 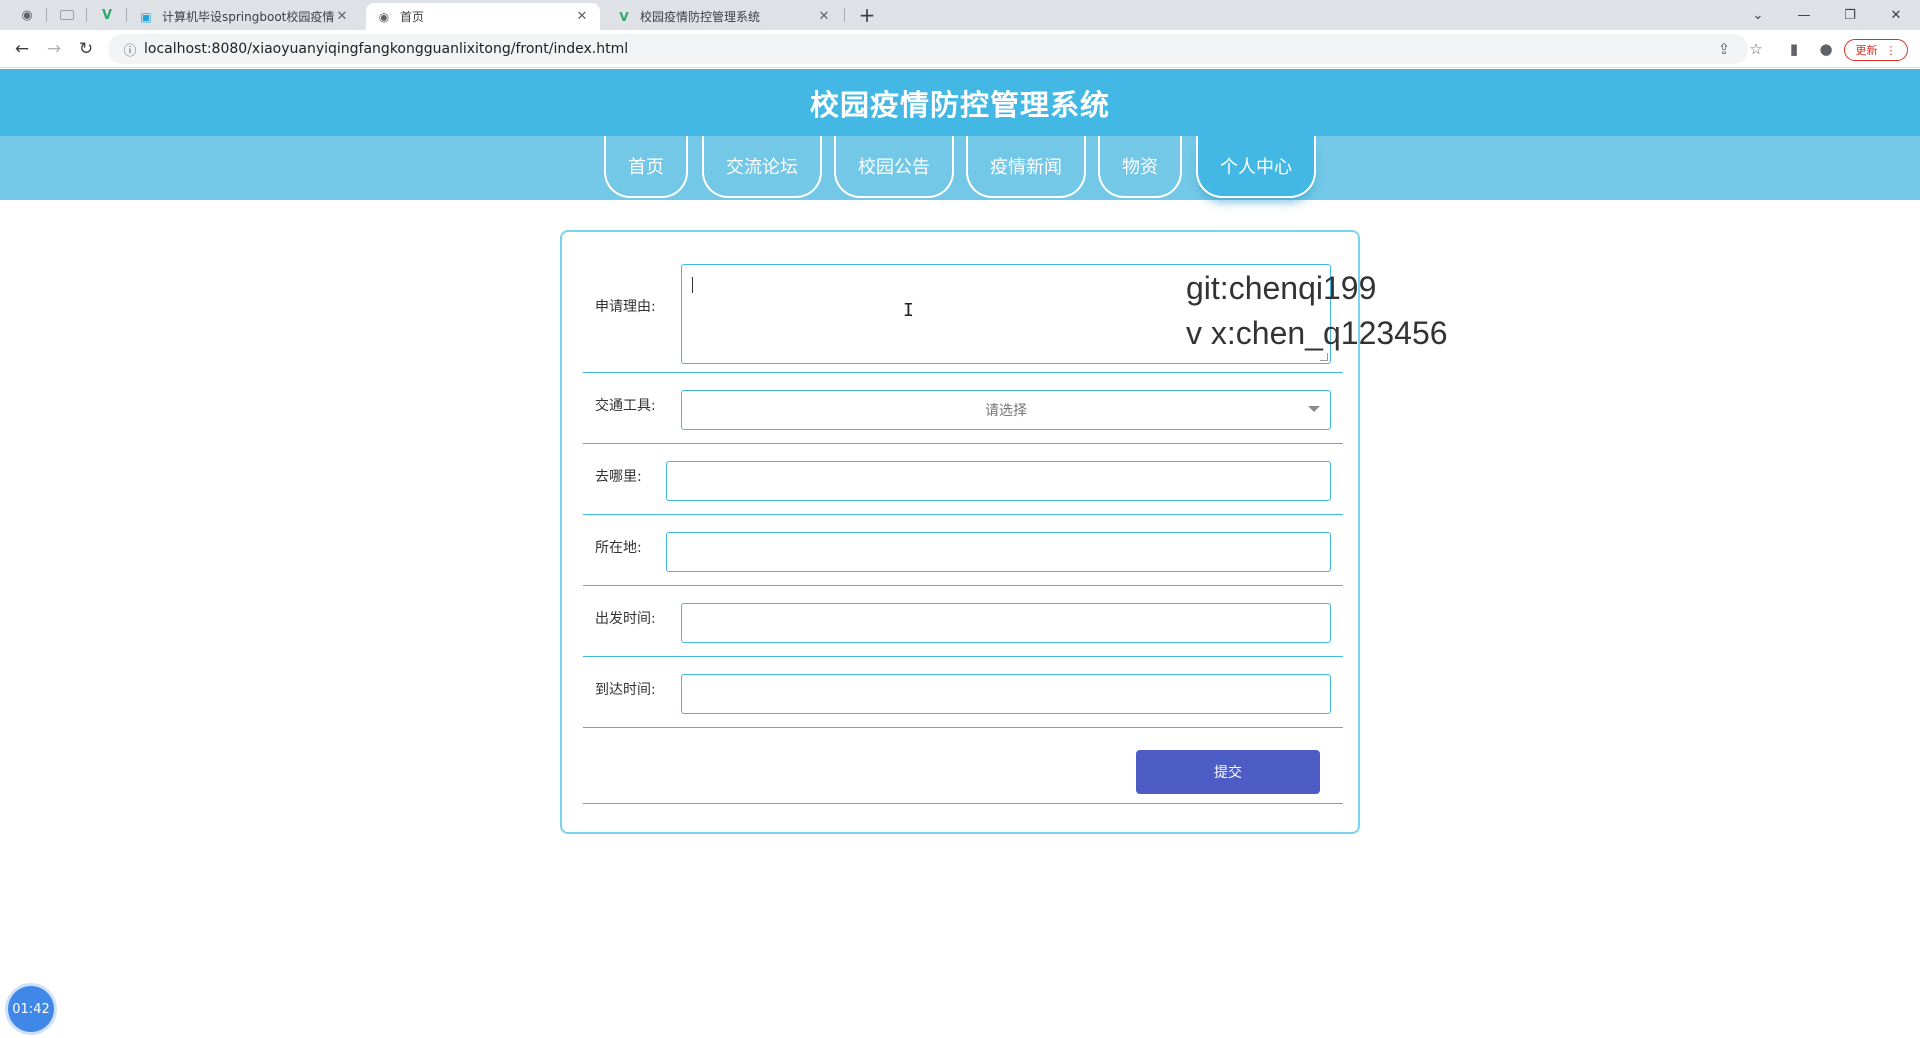 What do you see at coordinates (1866, 50) in the screenshot?
I see `update-label: 更新` at bounding box center [1866, 50].